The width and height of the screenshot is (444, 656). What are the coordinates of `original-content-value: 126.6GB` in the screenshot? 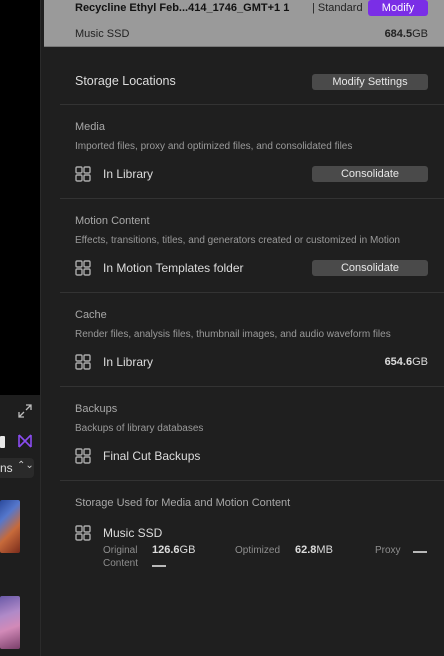 It's located at (173, 550).